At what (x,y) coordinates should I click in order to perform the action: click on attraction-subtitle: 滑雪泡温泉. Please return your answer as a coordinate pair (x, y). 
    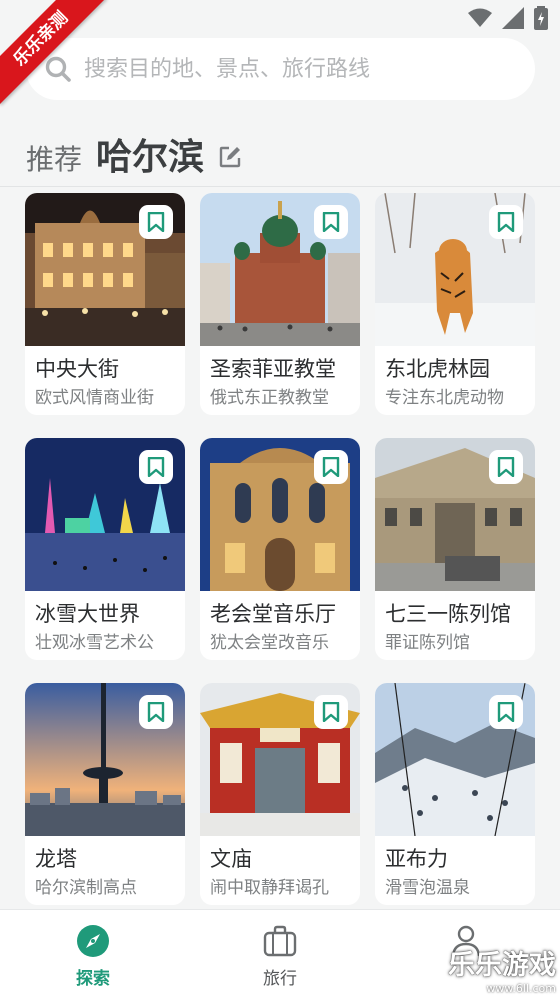
    Looking at the image, I should click on (427, 888).